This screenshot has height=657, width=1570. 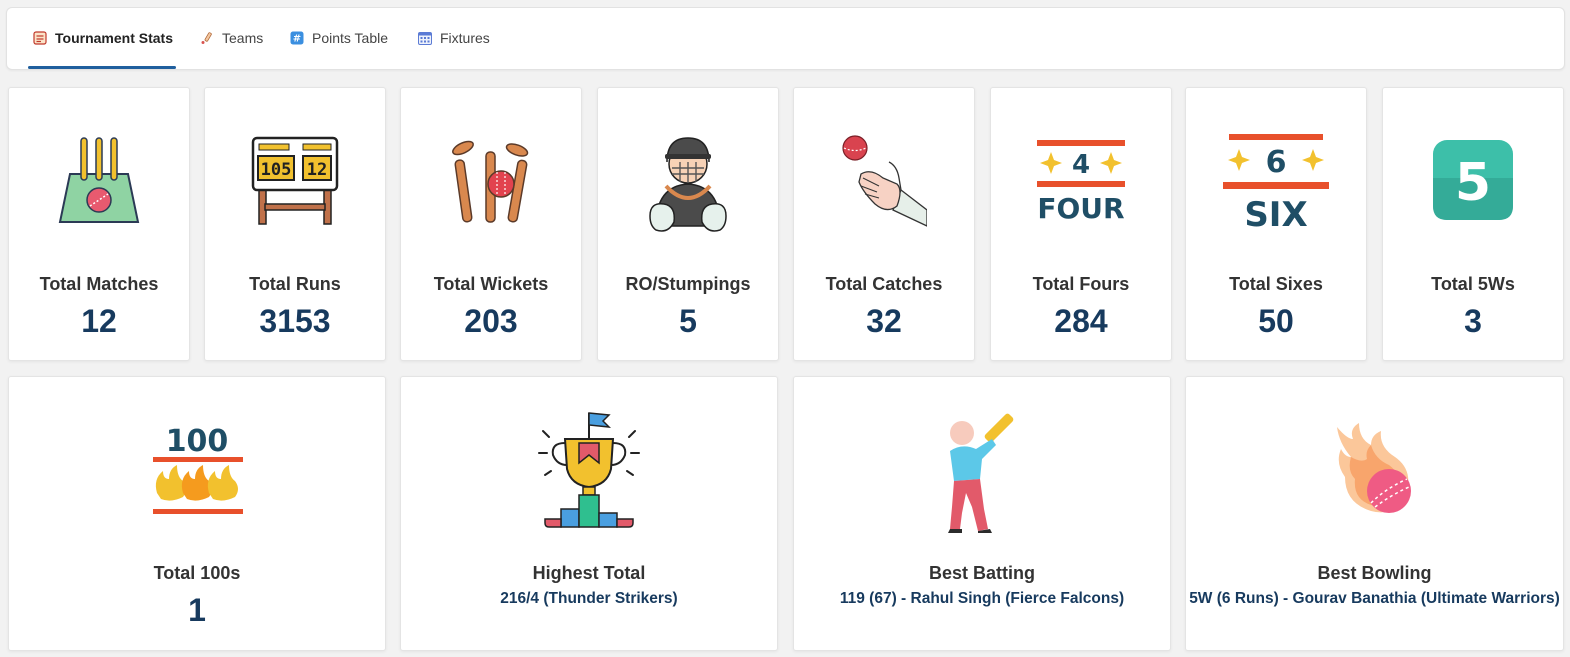 I want to click on score-right-text: 12, so click(x=317, y=170).